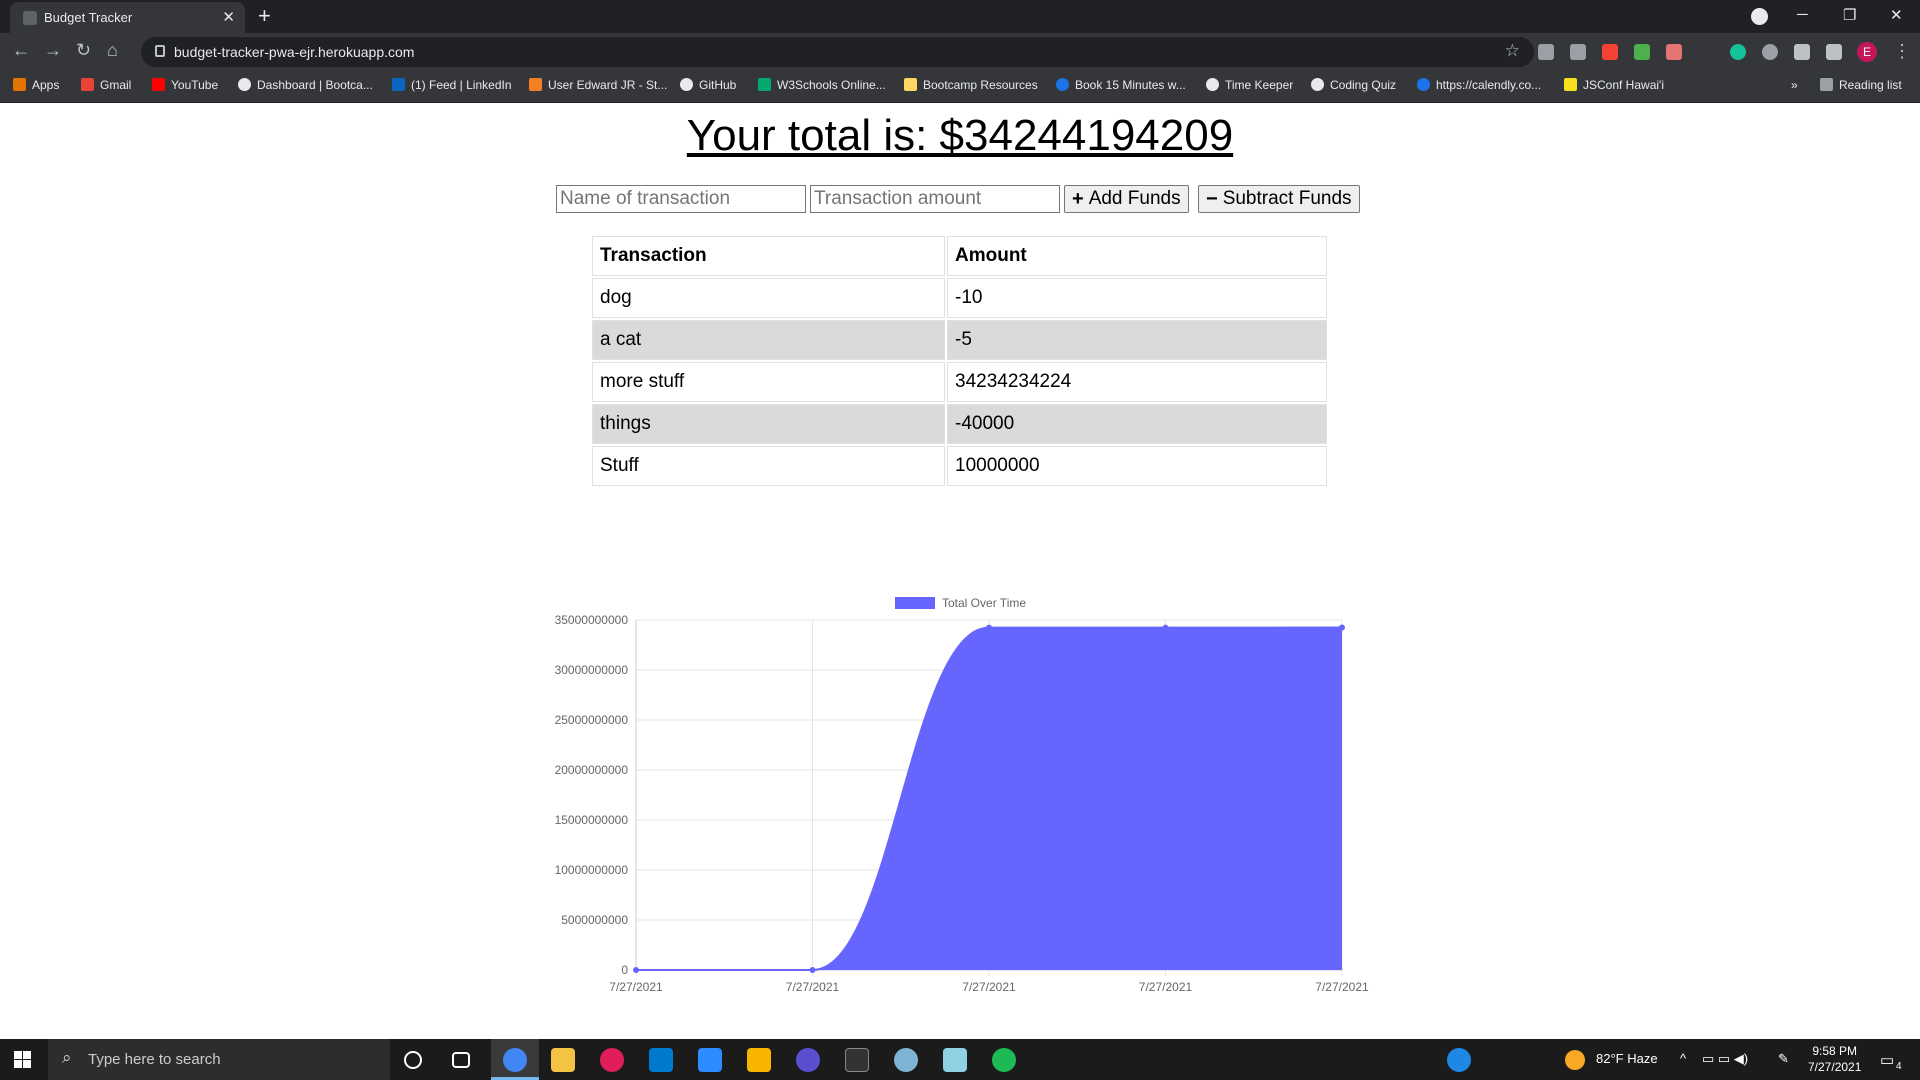 This screenshot has height=1080, width=1920. I want to click on bookmark-github: GitHub, so click(708, 85).